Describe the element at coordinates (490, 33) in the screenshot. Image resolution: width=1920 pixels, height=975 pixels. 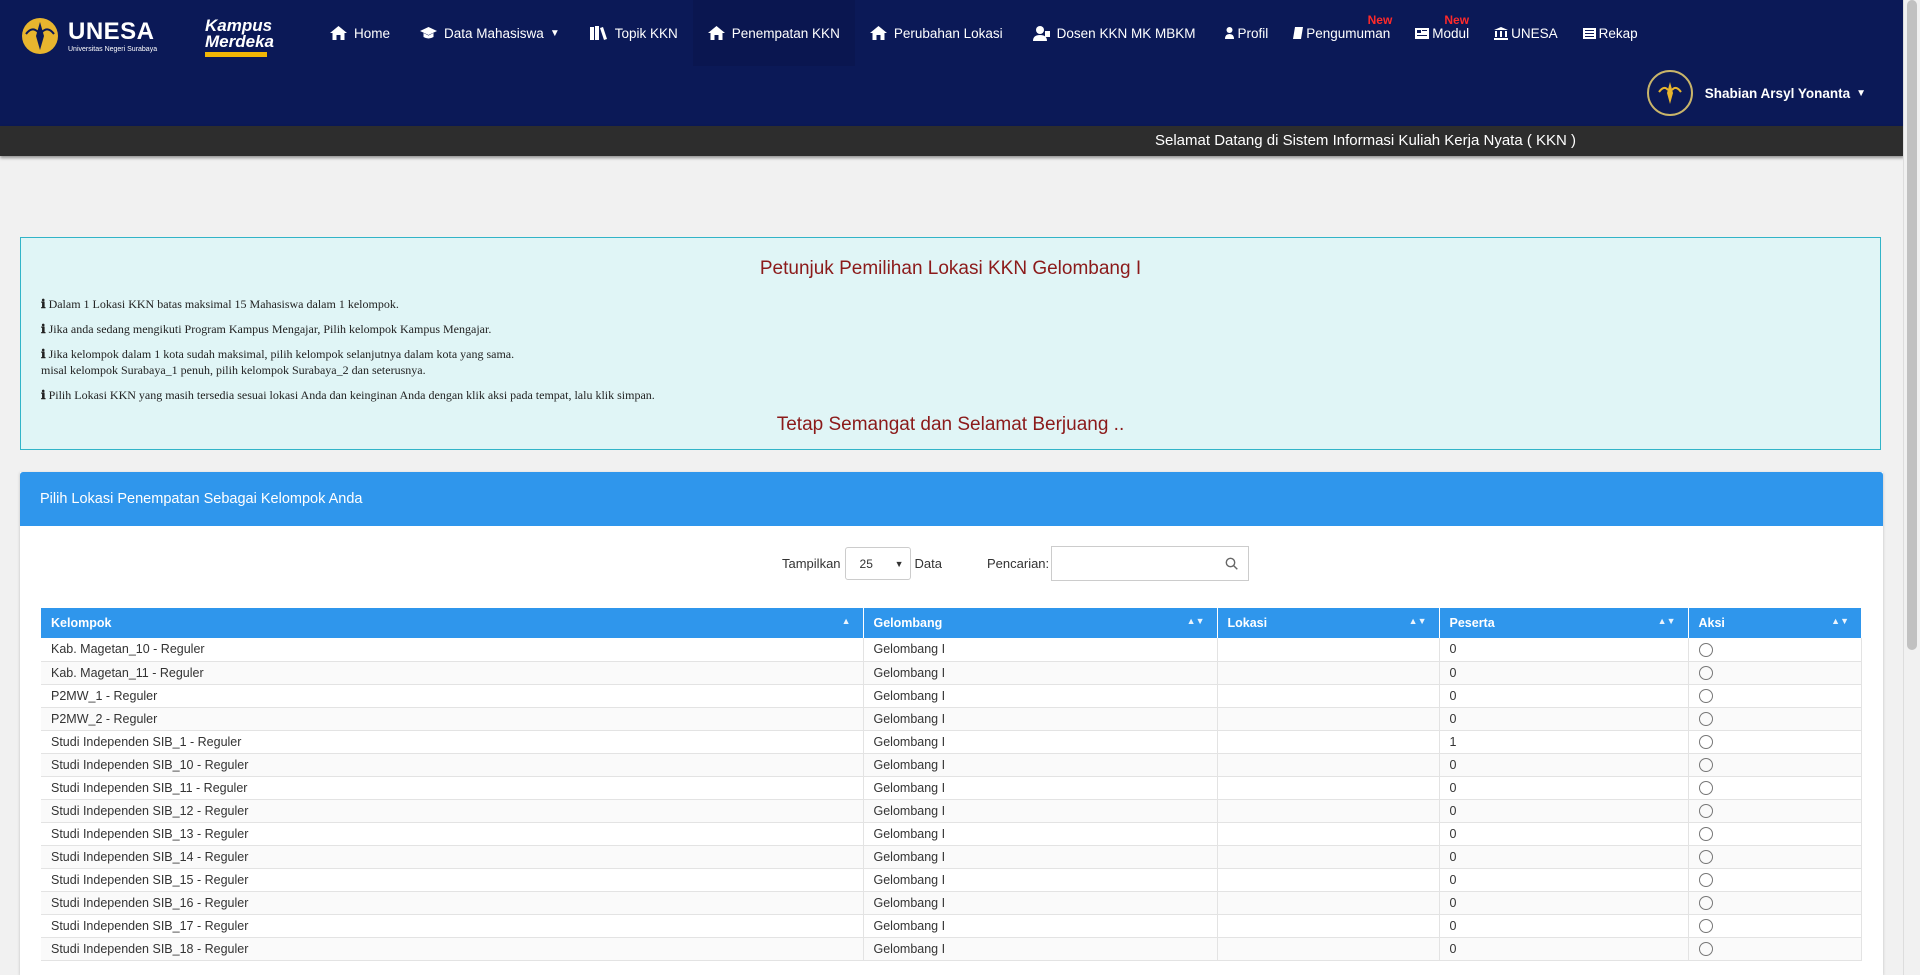
I see `nav-data-mahasiswa: Data Mahasiswa ▼` at that location.